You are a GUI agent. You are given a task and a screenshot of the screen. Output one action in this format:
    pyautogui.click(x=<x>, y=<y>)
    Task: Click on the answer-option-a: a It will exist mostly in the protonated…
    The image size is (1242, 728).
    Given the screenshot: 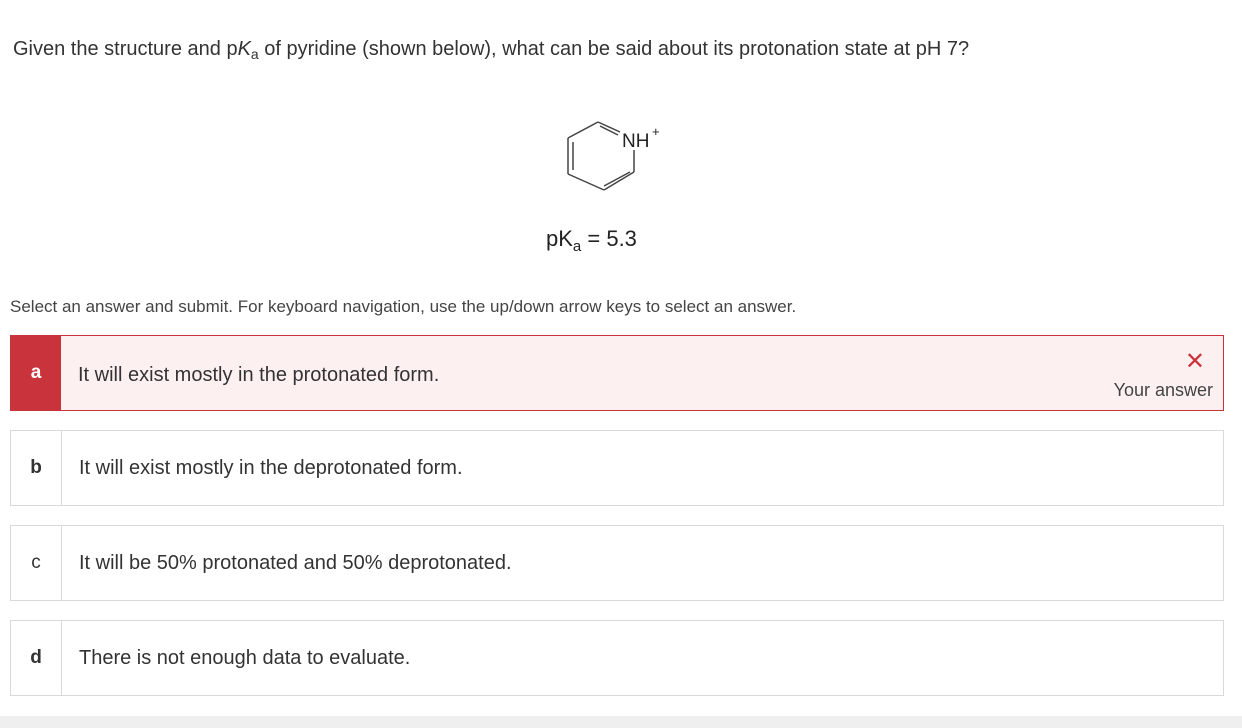 What is the action you would take?
    pyautogui.click(x=617, y=373)
    